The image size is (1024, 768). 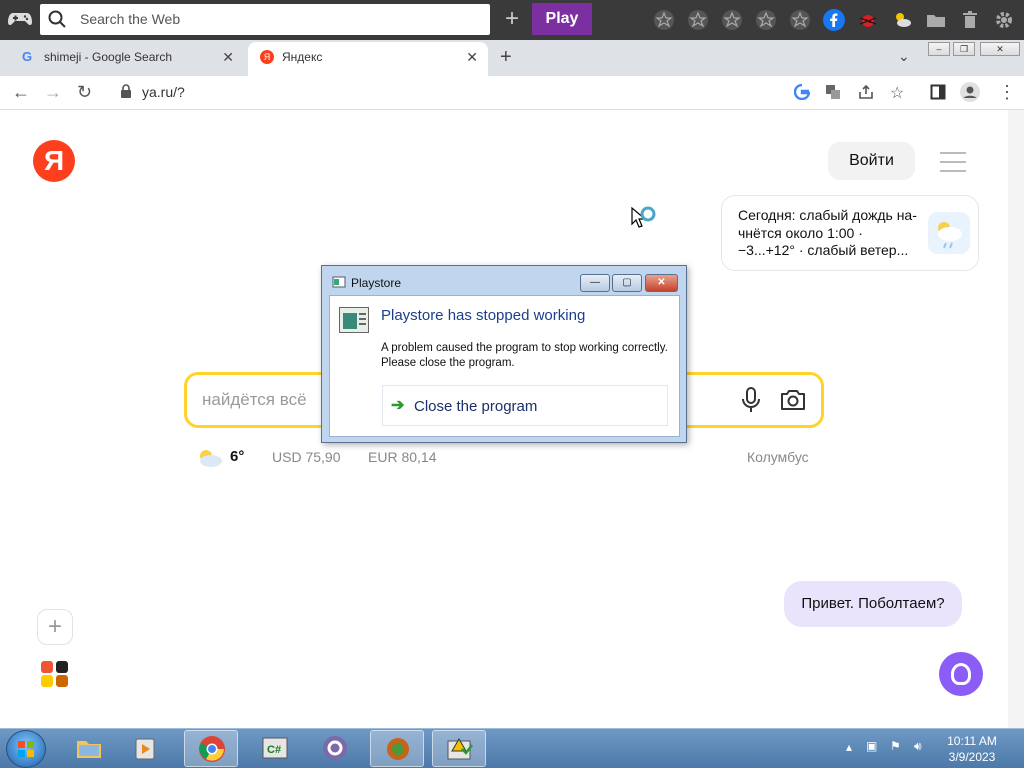 What do you see at coordinates (868, 20) in the screenshot?
I see `bug-icon` at bounding box center [868, 20].